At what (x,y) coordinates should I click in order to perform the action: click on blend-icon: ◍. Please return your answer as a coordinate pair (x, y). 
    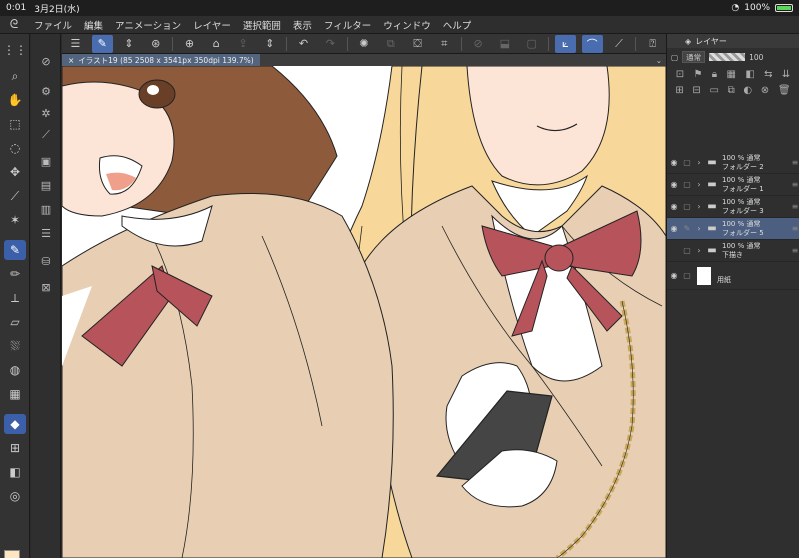
    Looking at the image, I should click on (15, 370).